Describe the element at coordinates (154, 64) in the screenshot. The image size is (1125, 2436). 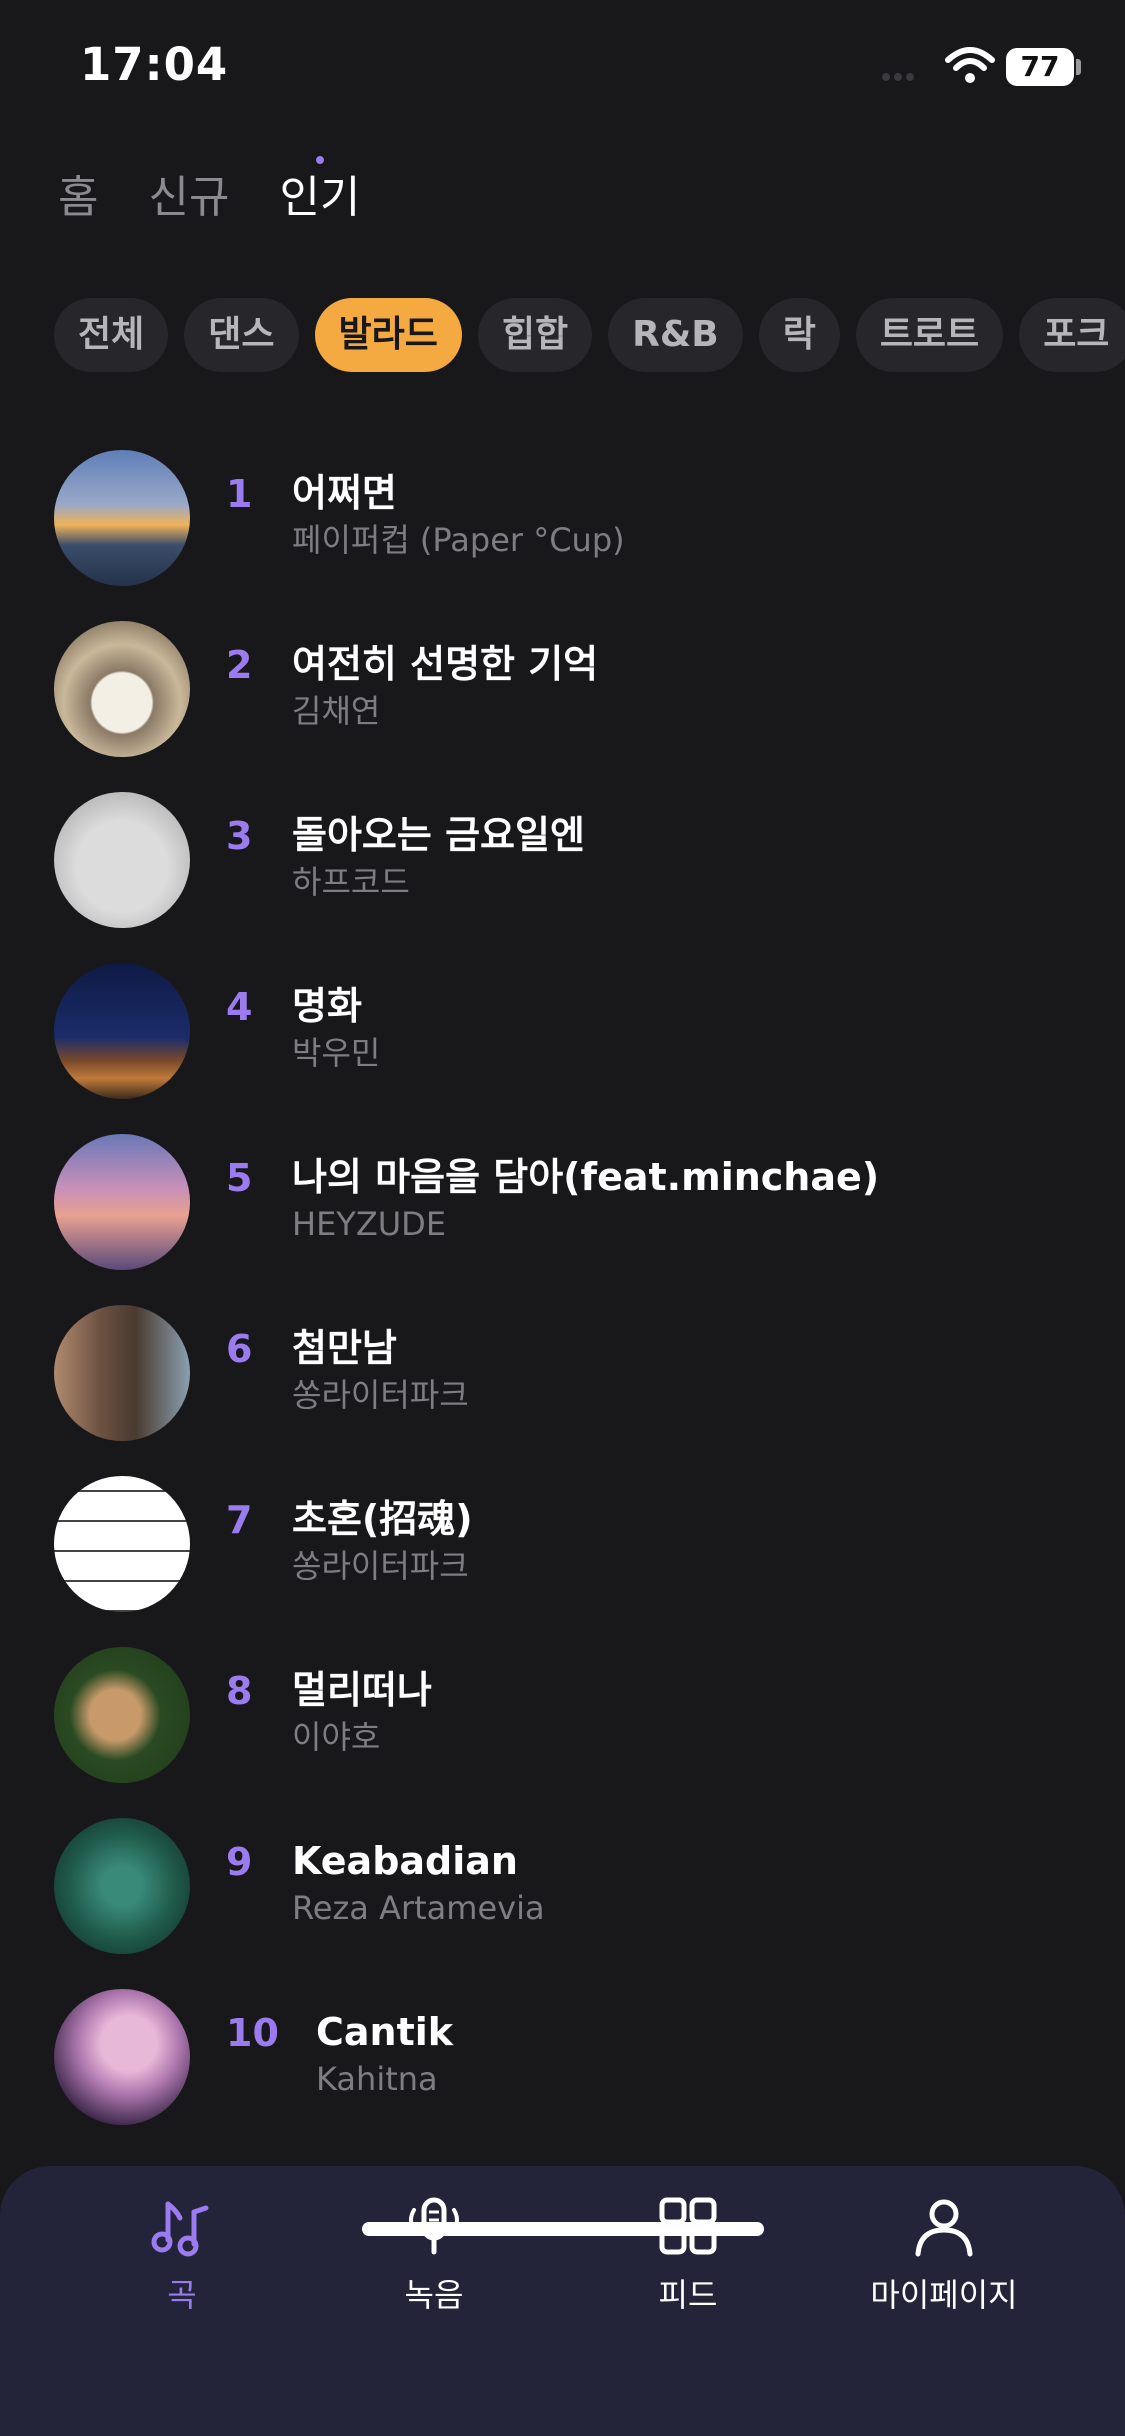
I see `status-time: 17:04` at that location.